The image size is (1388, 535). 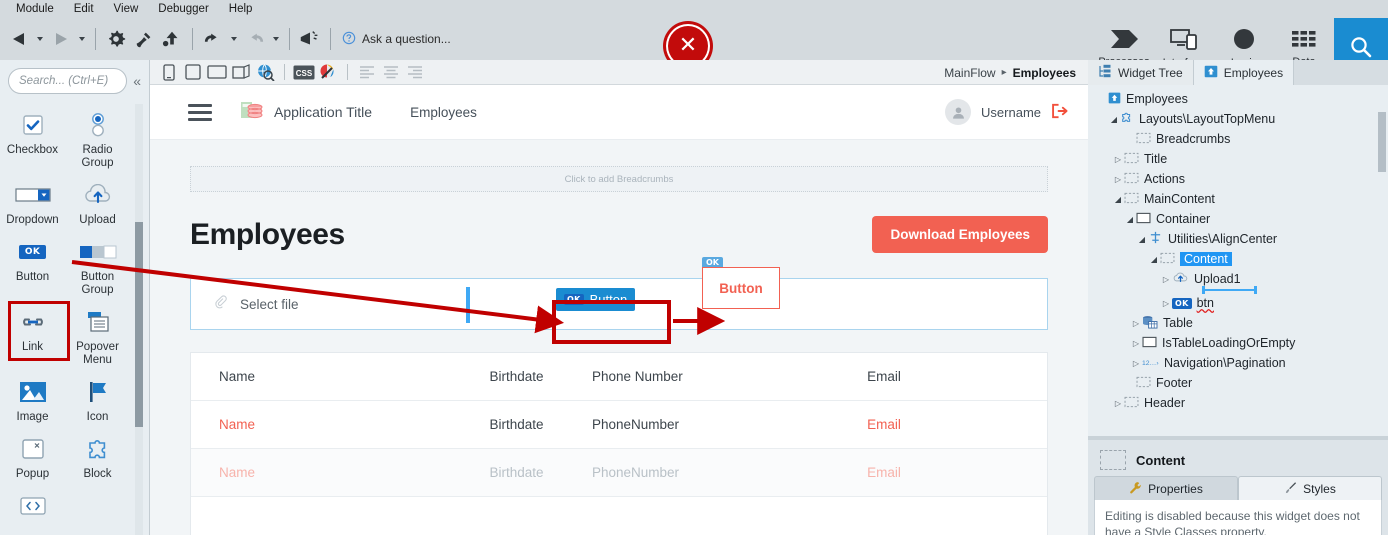 I want to click on align-center-icon, so click(x=391, y=72).